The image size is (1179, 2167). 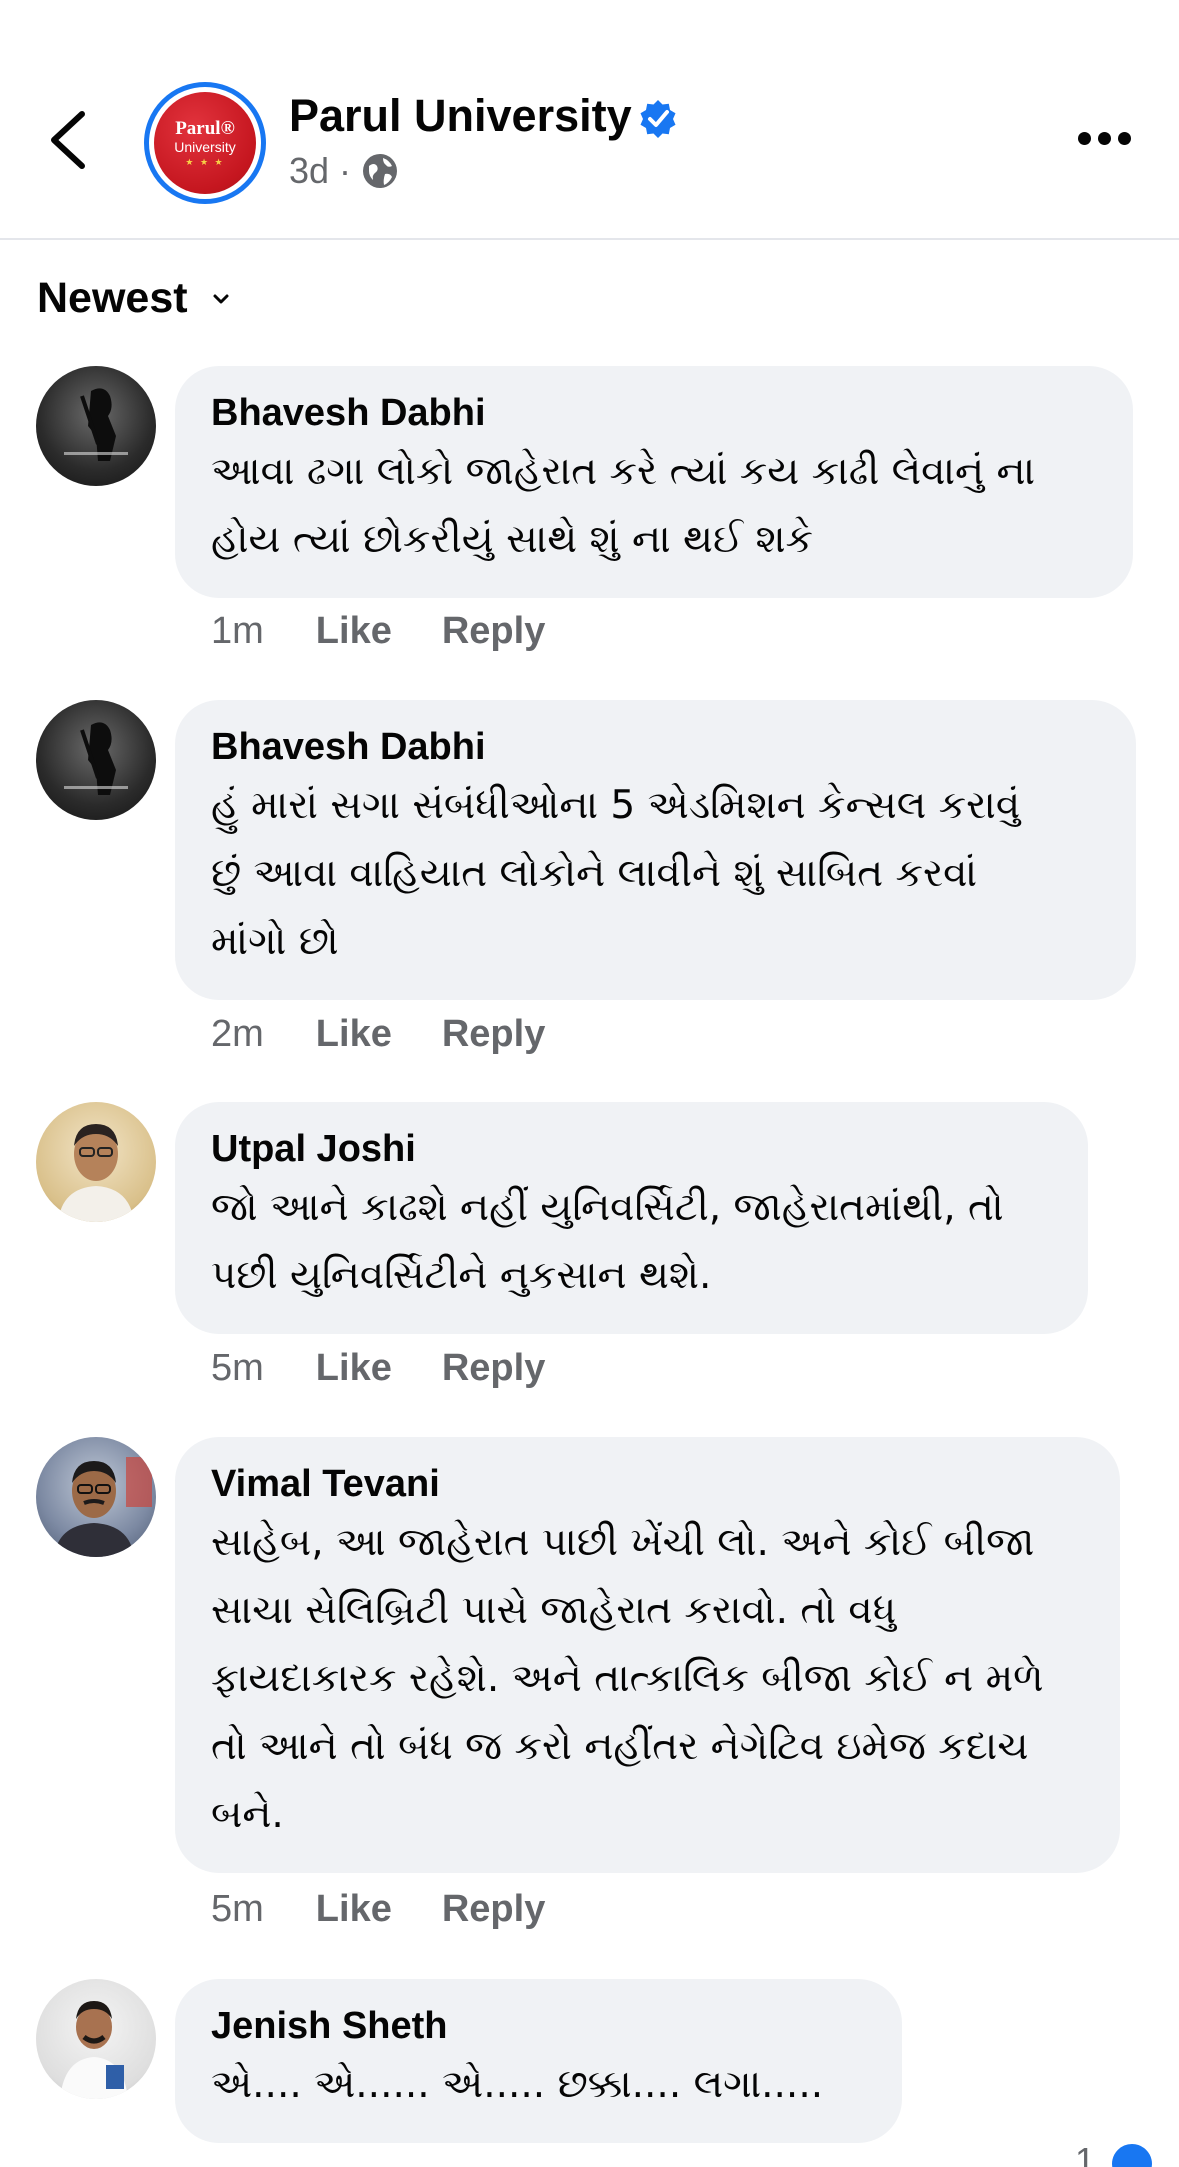 I want to click on comment-actions: 2m Like Reply, so click(x=403, y=1034).